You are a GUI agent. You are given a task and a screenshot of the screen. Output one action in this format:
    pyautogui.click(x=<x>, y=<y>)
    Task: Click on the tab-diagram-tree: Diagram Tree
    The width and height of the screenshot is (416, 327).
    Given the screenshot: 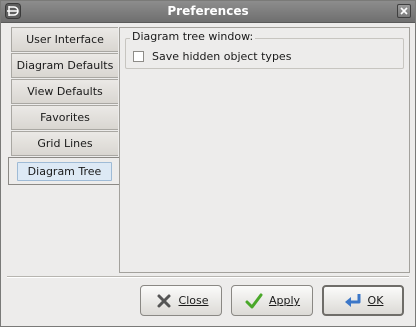 What is the action you would take?
    pyautogui.click(x=64, y=171)
    